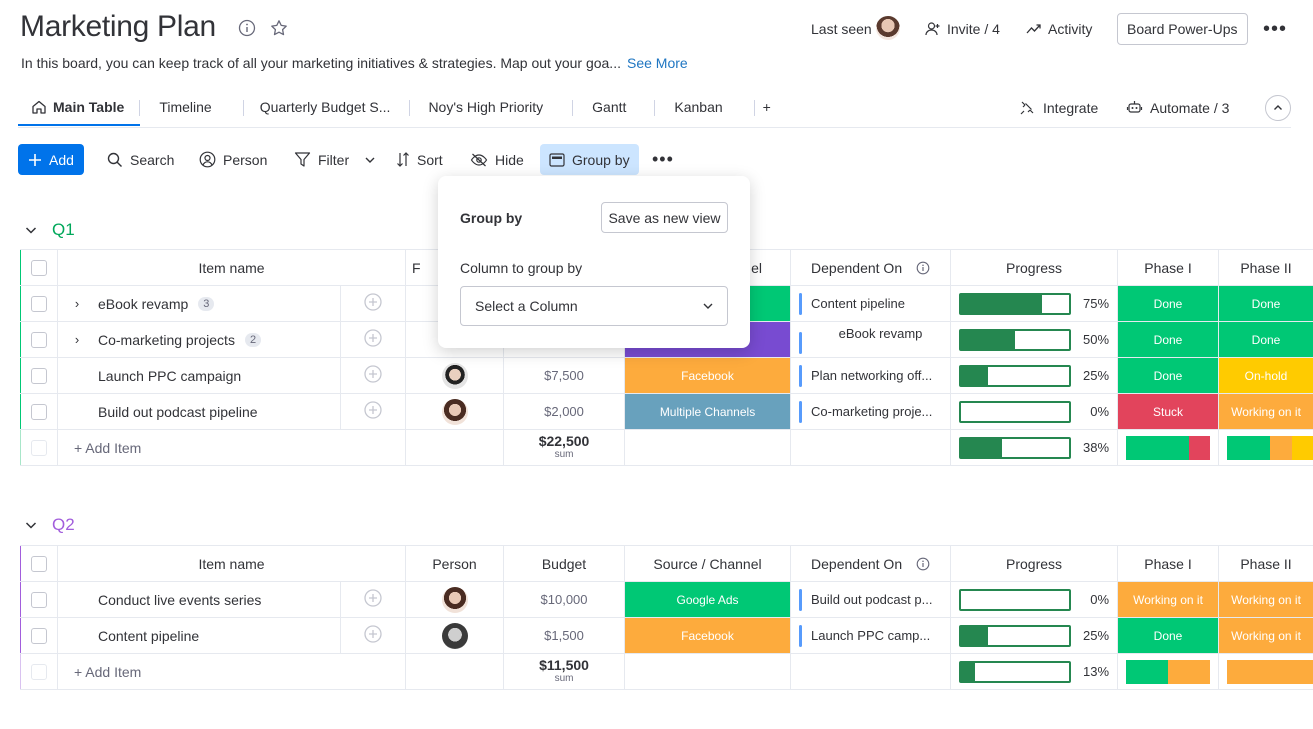  Describe the element at coordinates (497, 159) in the screenshot. I see `hide-button: Hide` at that location.